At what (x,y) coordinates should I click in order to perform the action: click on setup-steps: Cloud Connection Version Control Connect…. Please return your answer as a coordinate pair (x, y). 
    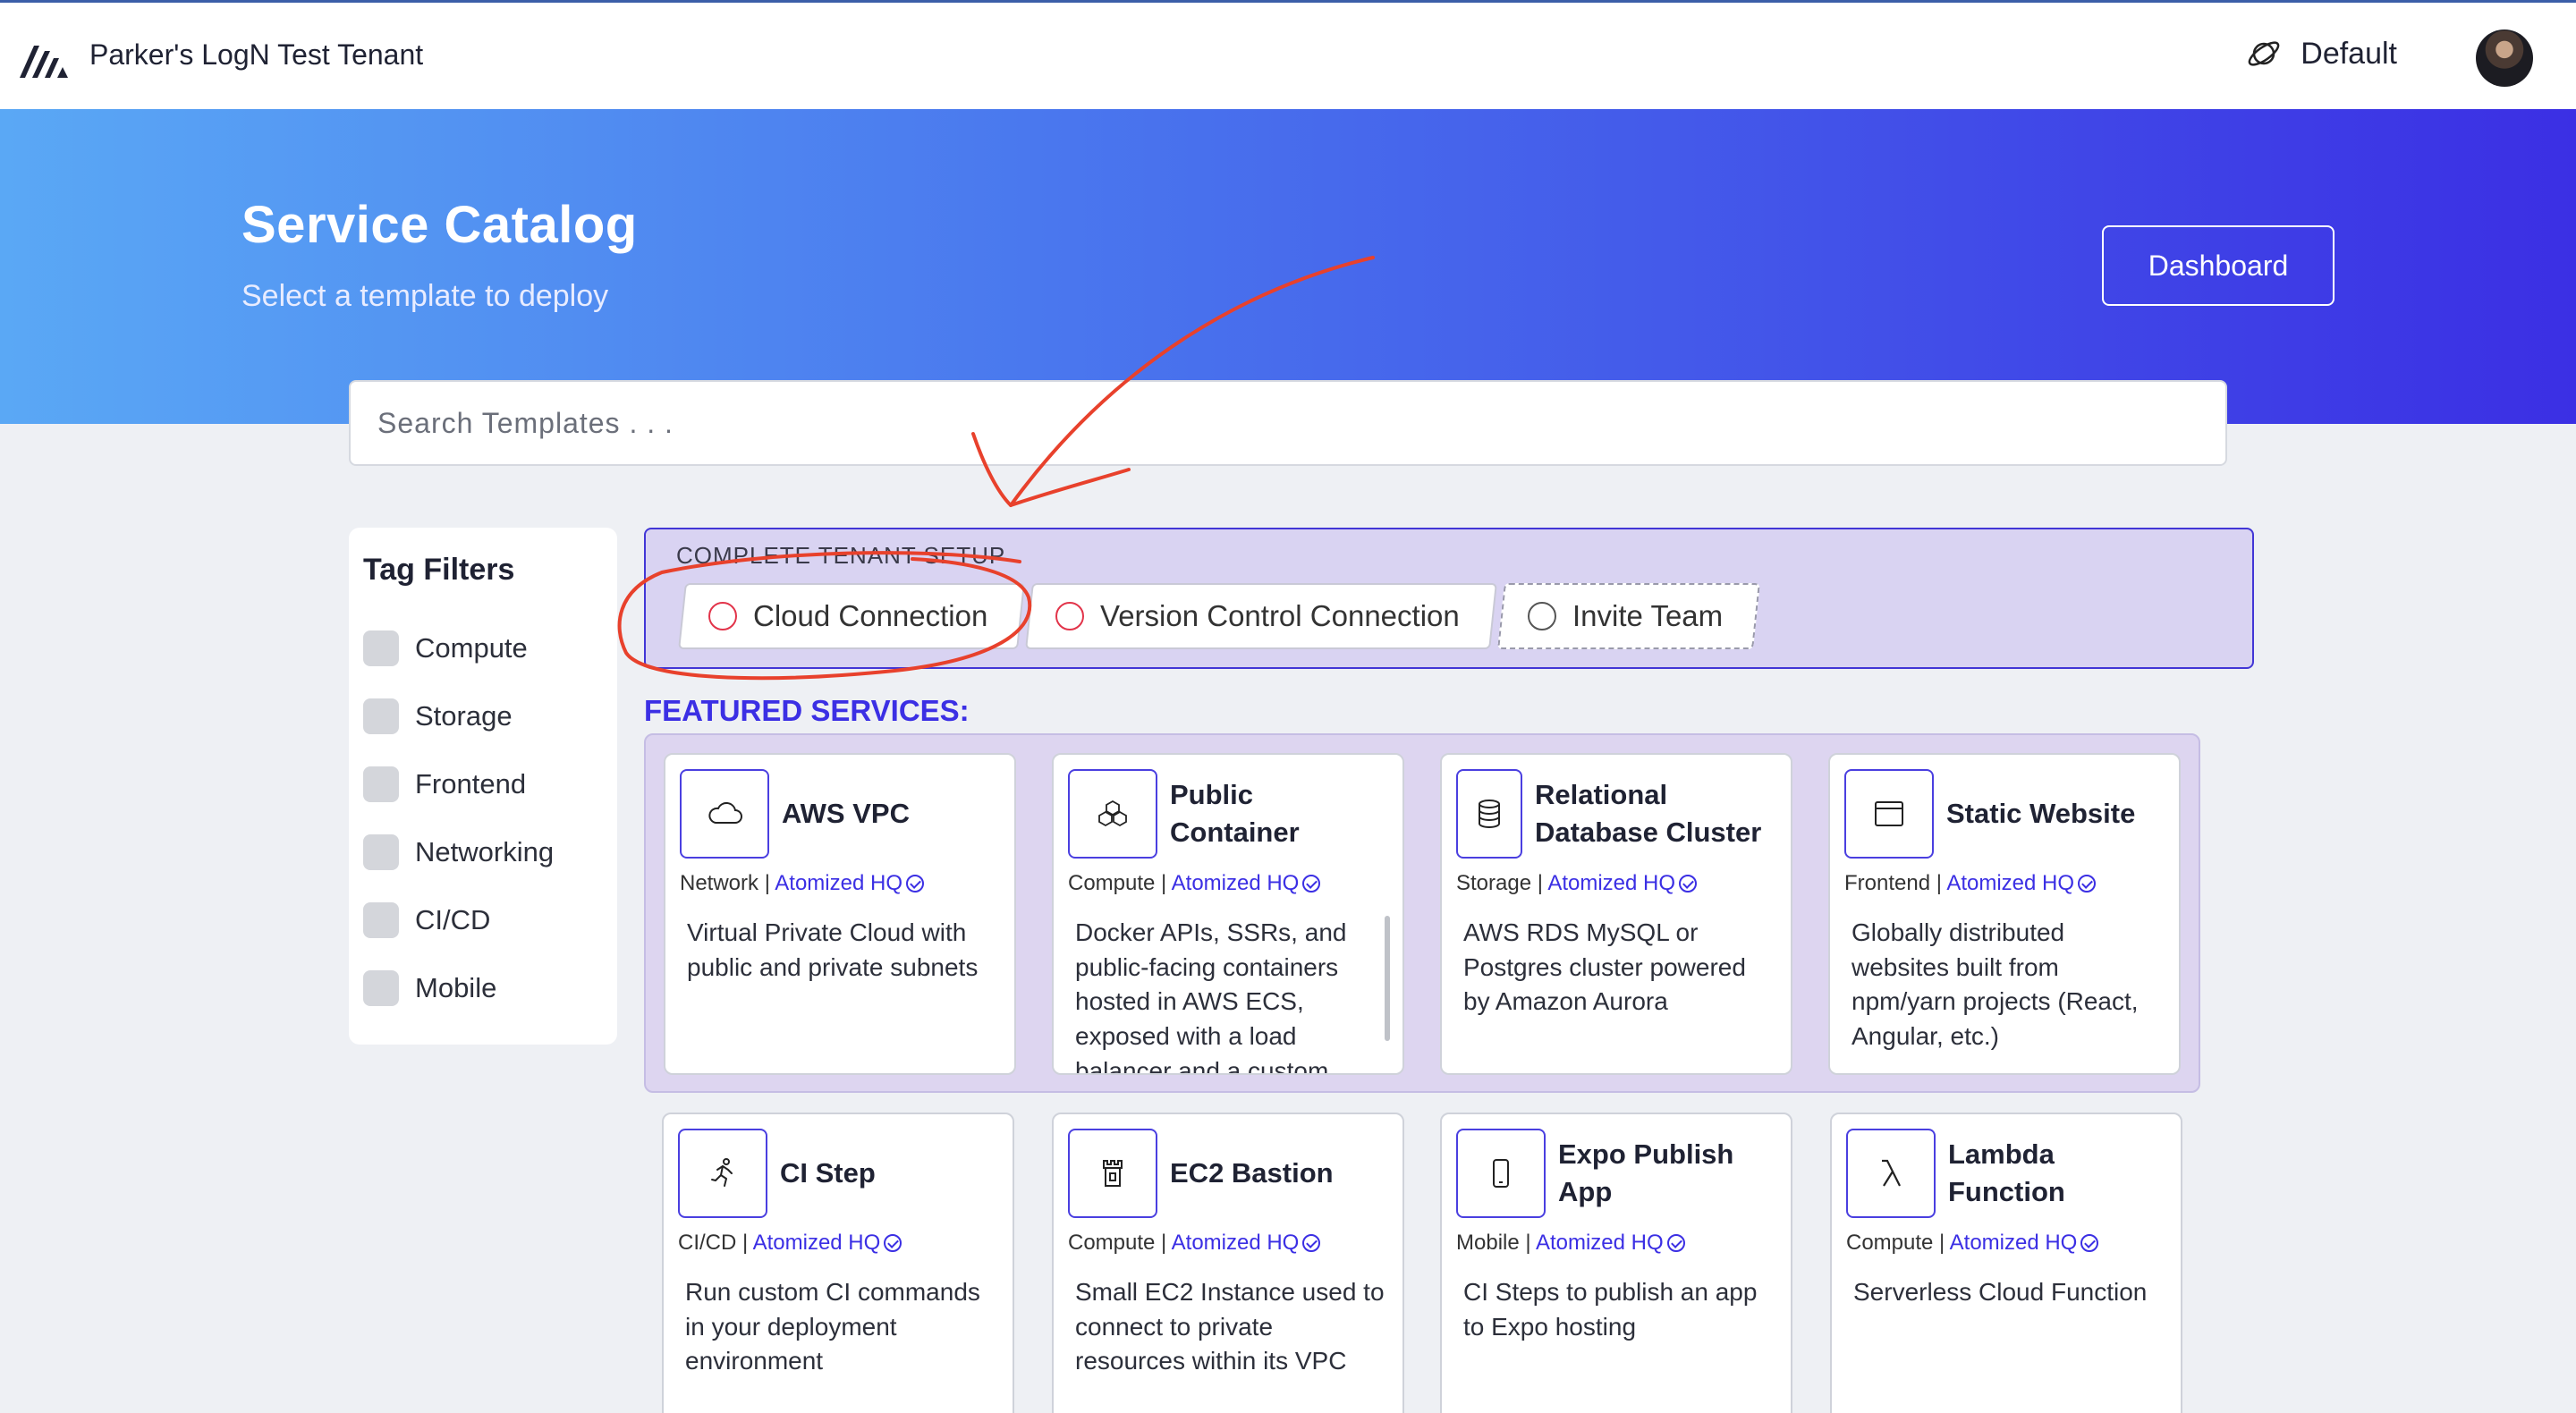
    Looking at the image, I should click on (1219, 616).